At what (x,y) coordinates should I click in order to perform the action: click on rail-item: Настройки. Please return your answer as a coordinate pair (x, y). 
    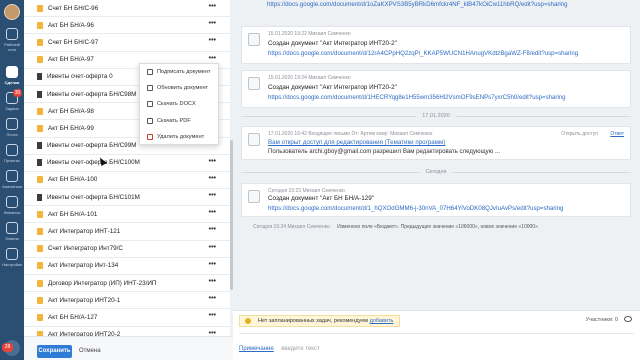
    Looking at the image, I should click on (12, 257).